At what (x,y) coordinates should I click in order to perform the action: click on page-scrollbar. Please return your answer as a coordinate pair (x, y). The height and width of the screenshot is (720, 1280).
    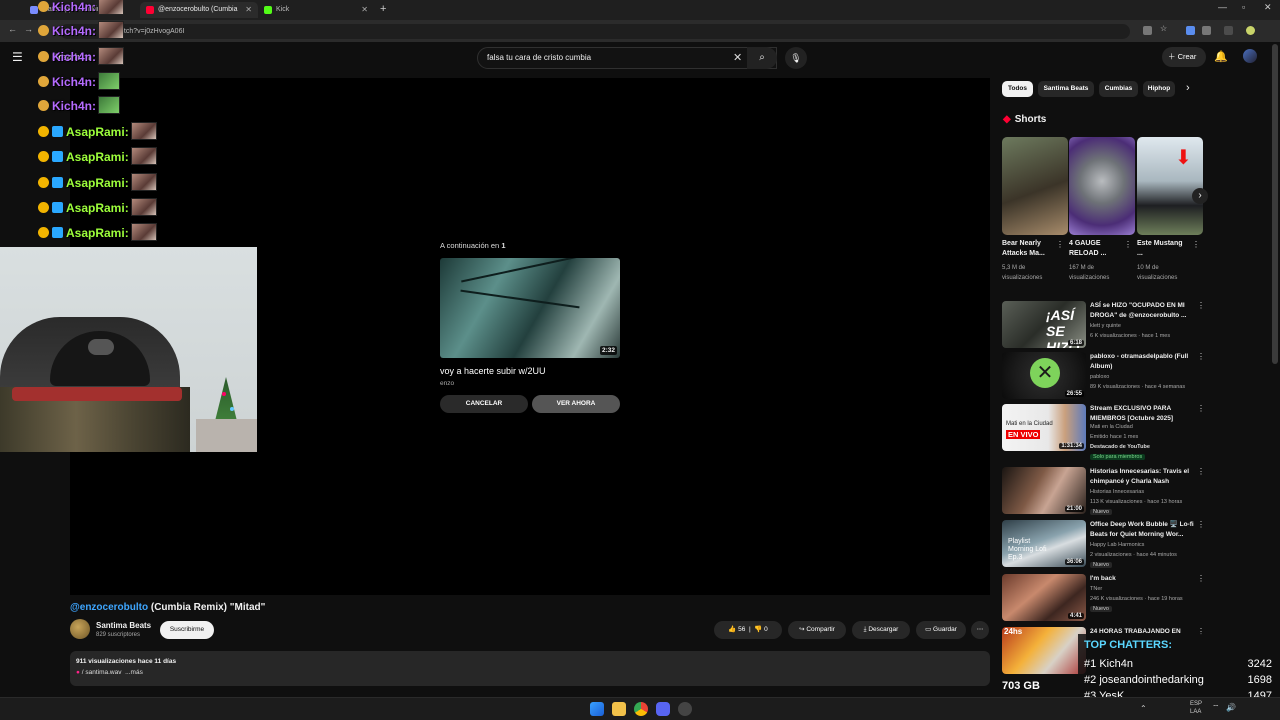
    Looking at the image, I should click on (1275, 204).